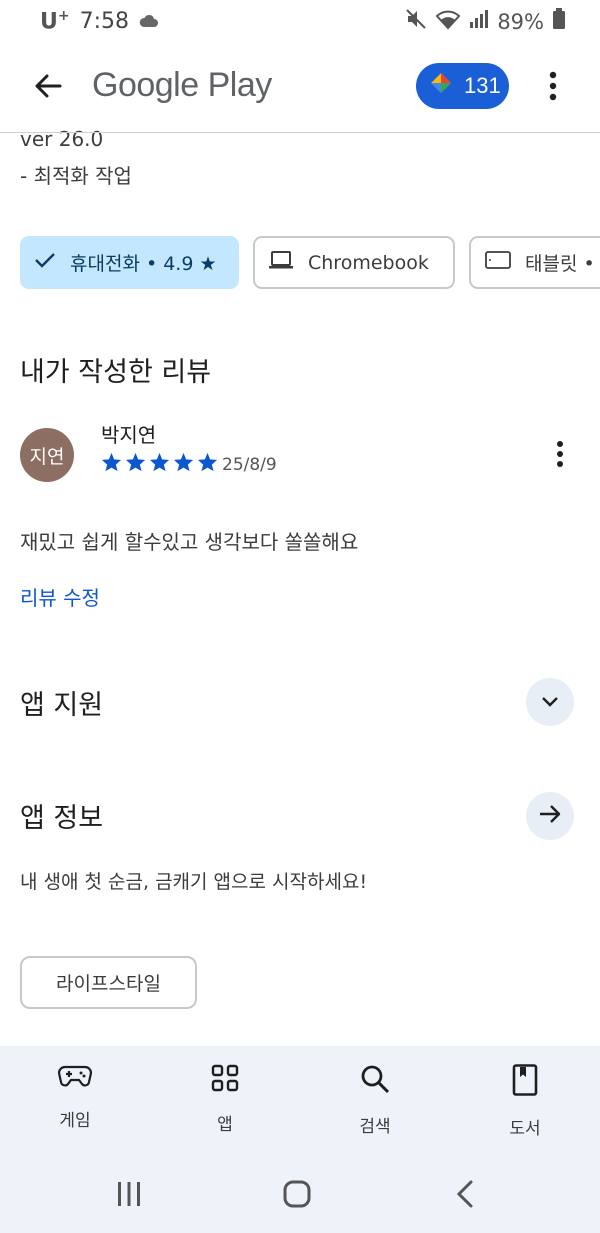 The height and width of the screenshot is (1233, 600). What do you see at coordinates (368, 262) in the screenshot?
I see `chip-chromebook-label: Chromebook` at bounding box center [368, 262].